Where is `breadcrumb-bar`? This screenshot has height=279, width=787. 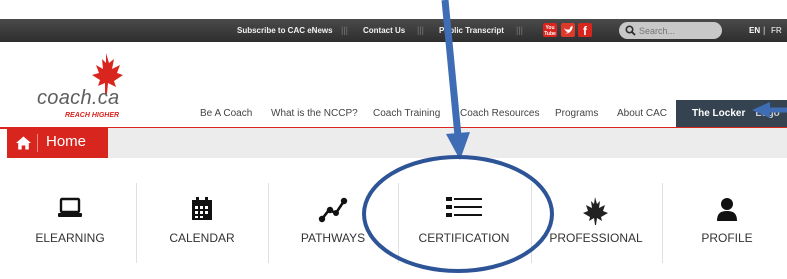 breadcrumb-bar is located at coordinates (447, 143).